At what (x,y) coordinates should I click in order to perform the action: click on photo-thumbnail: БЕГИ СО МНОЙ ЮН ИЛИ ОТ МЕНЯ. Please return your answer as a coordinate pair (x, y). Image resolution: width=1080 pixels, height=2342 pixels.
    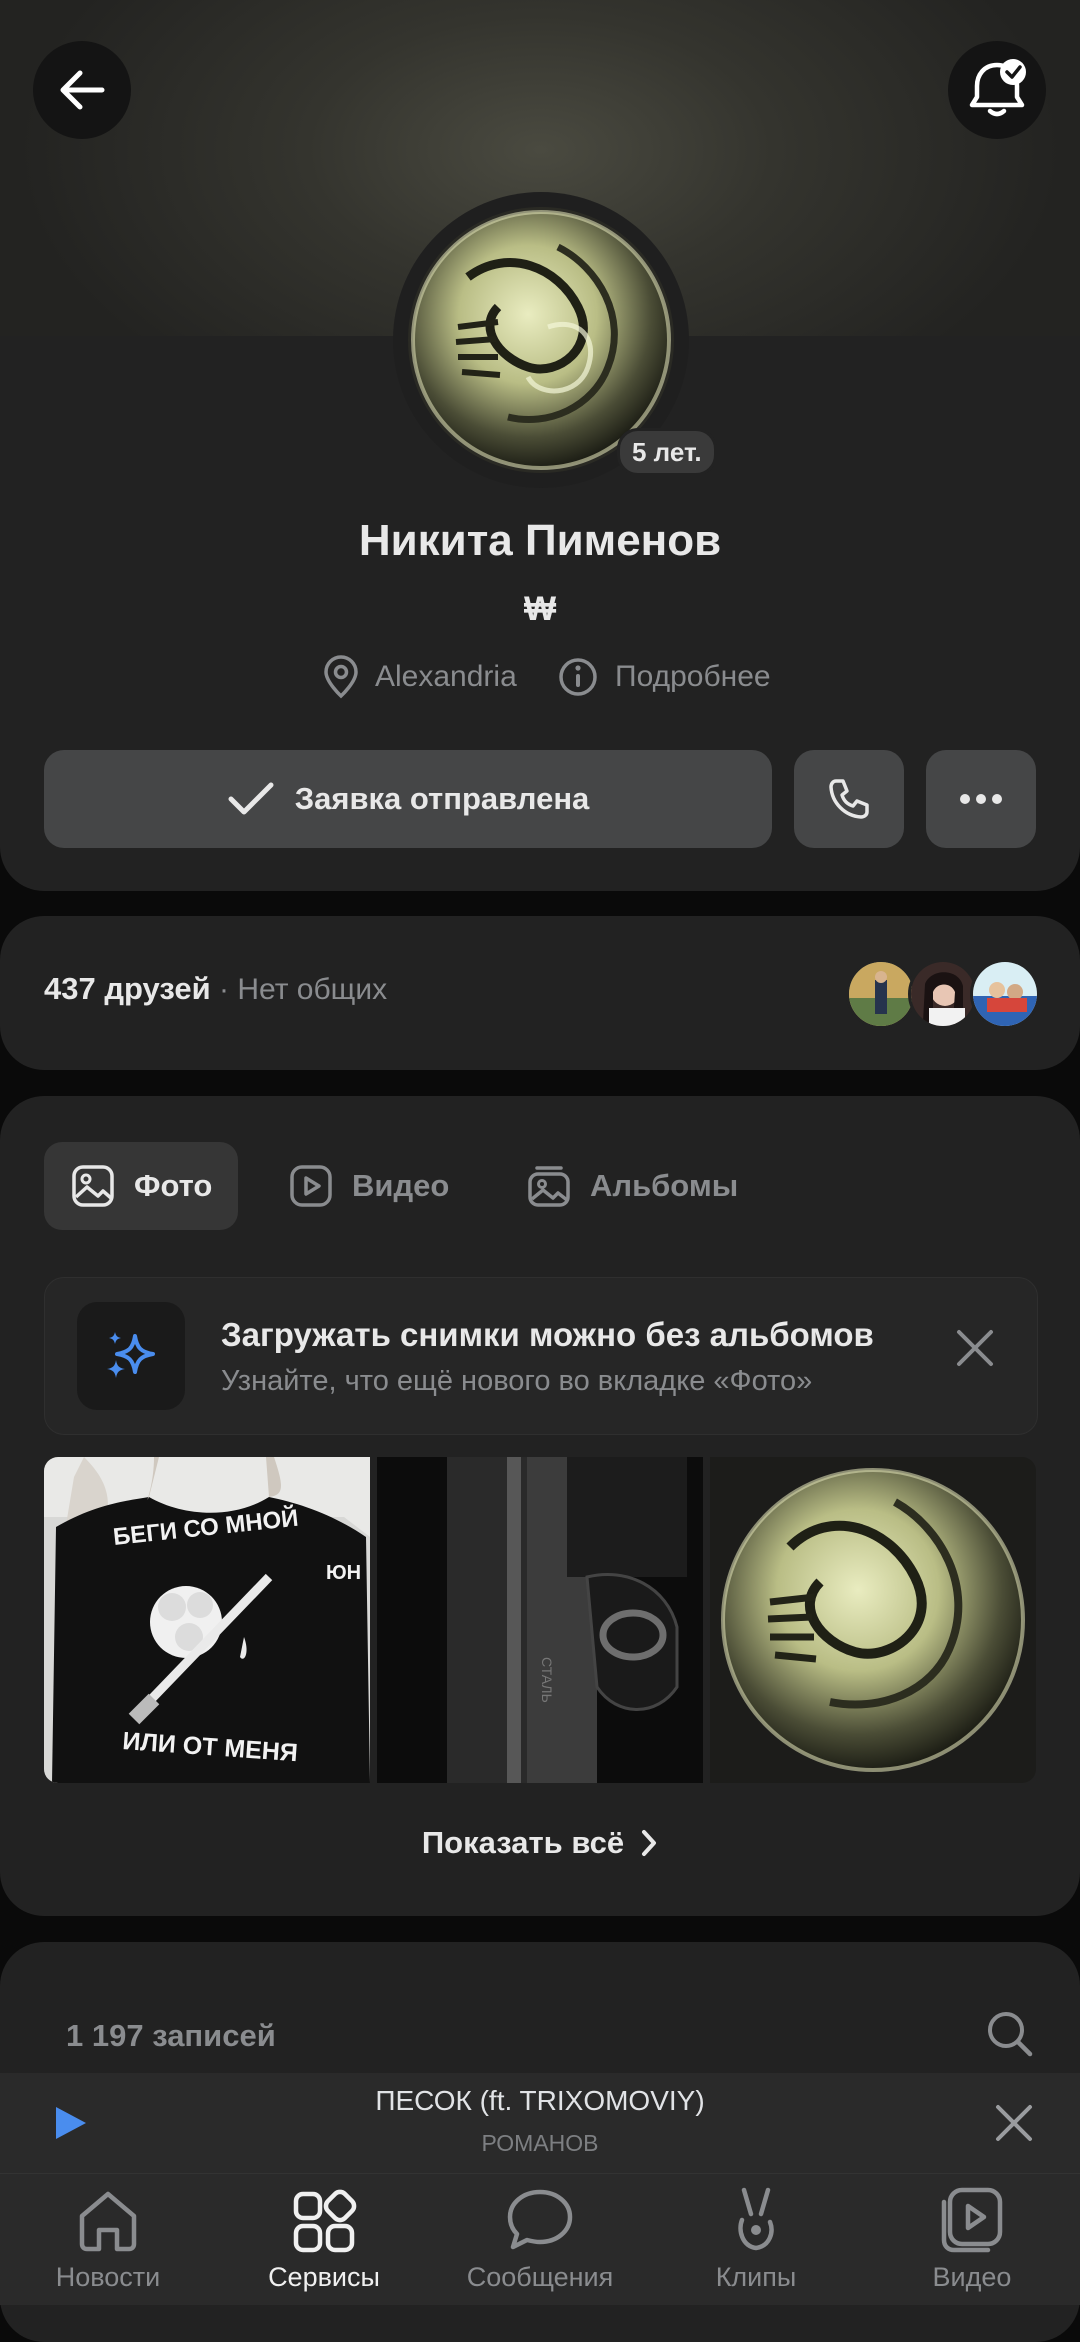
    Looking at the image, I should click on (207, 1620).